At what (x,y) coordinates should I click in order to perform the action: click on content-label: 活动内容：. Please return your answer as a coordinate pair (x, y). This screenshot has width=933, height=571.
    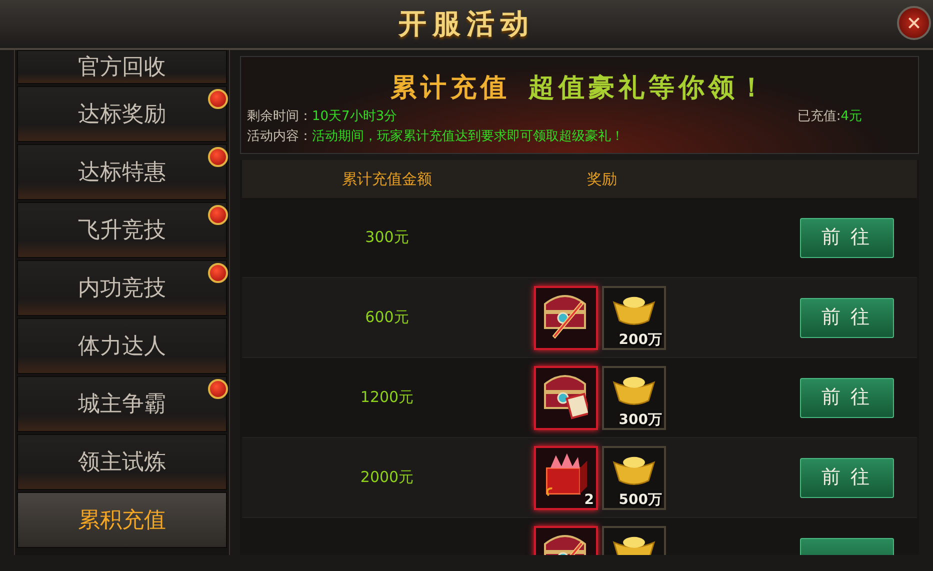
    Looking at the image, I should click on (279, 137).